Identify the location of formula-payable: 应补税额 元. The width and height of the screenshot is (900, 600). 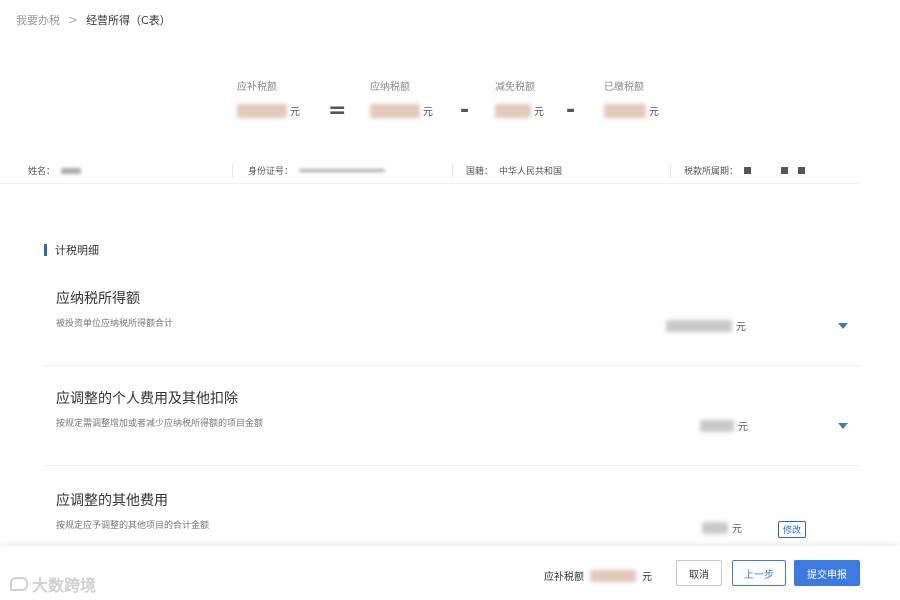
(268, 98).